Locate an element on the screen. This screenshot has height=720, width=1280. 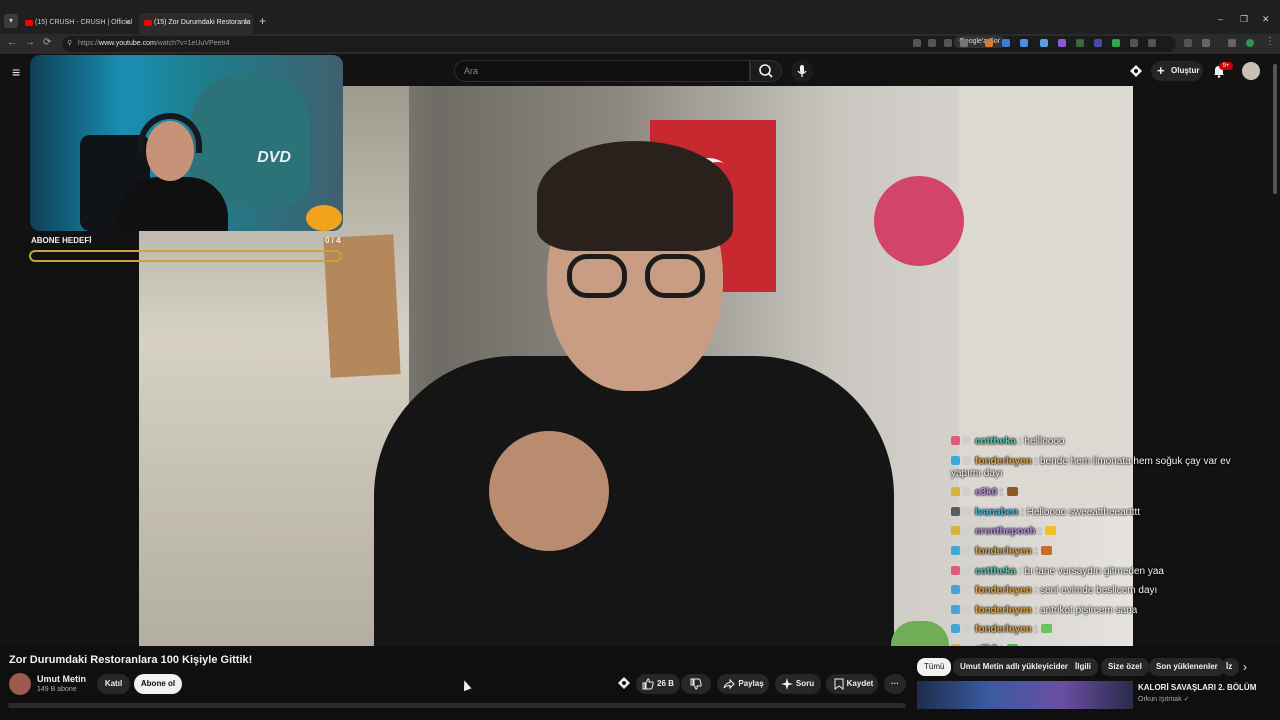
ask-label: Soru is located at coordinates (805, 683).